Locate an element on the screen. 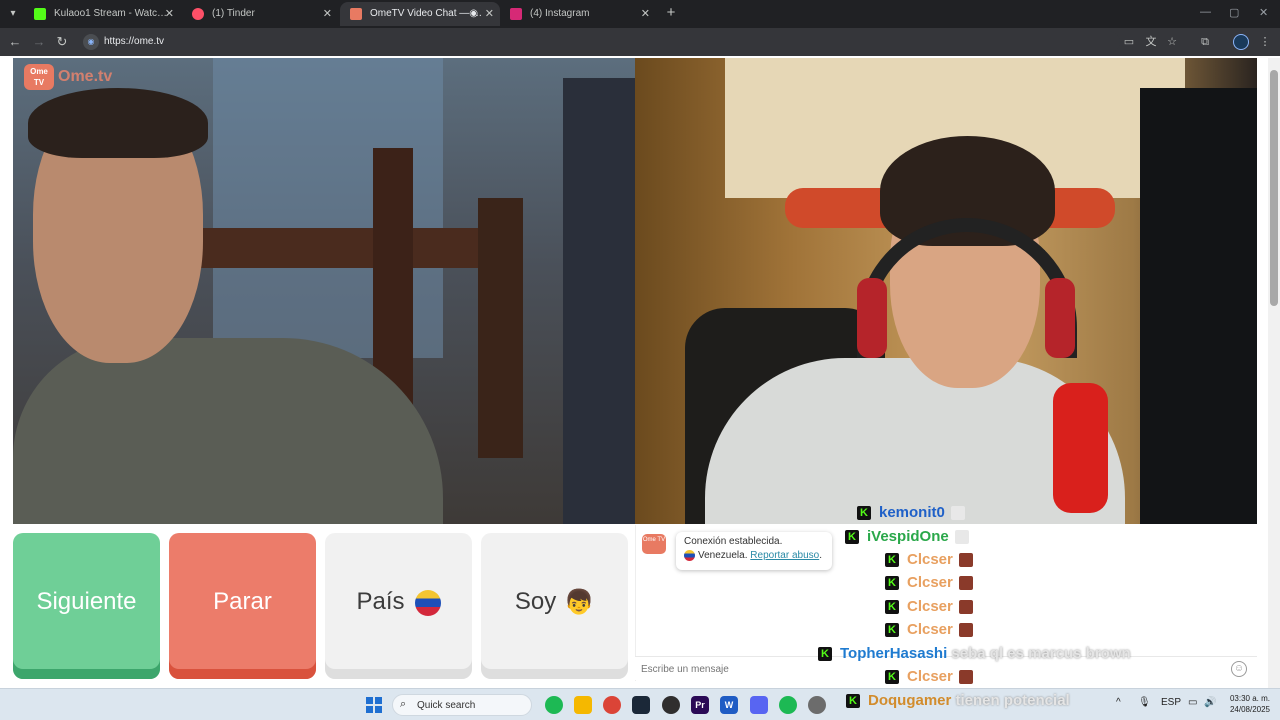 This screenshot has width=1280, height=720. tab-search-button: ▾ is located at coordinates (13, 14).